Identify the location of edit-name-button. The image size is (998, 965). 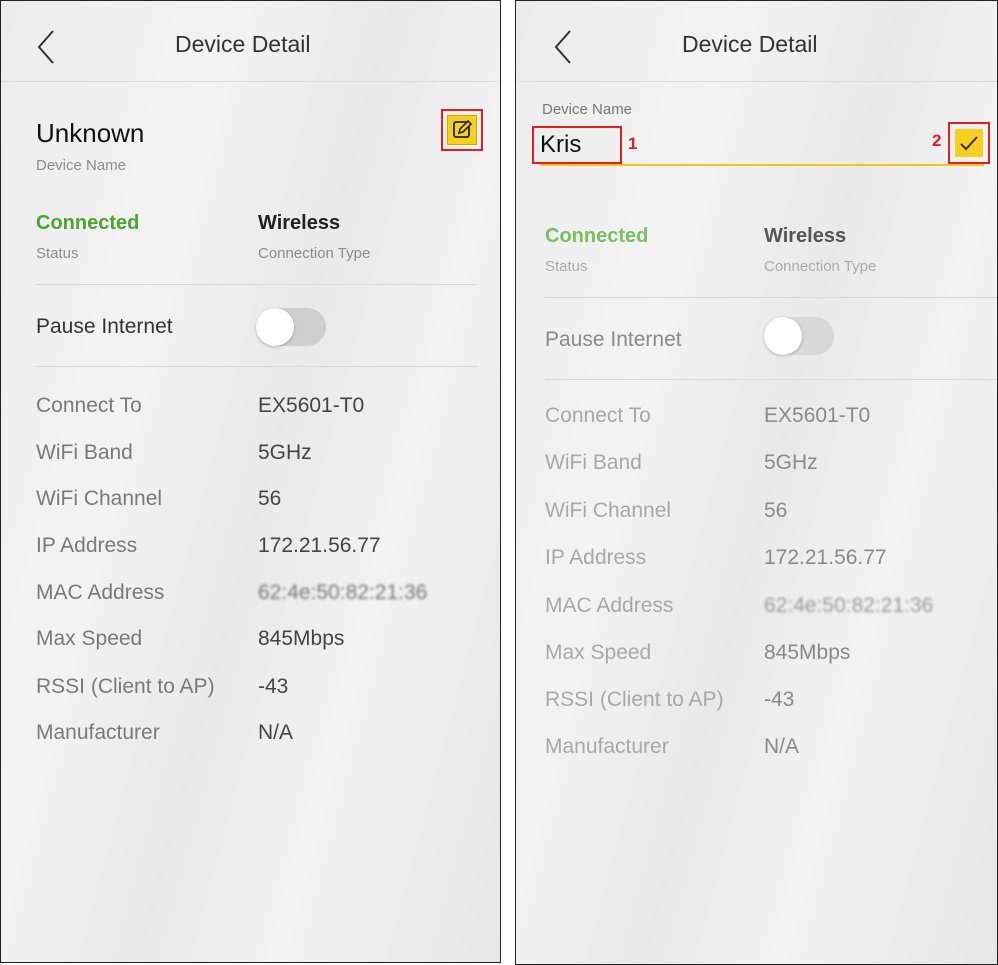
(462, 130).